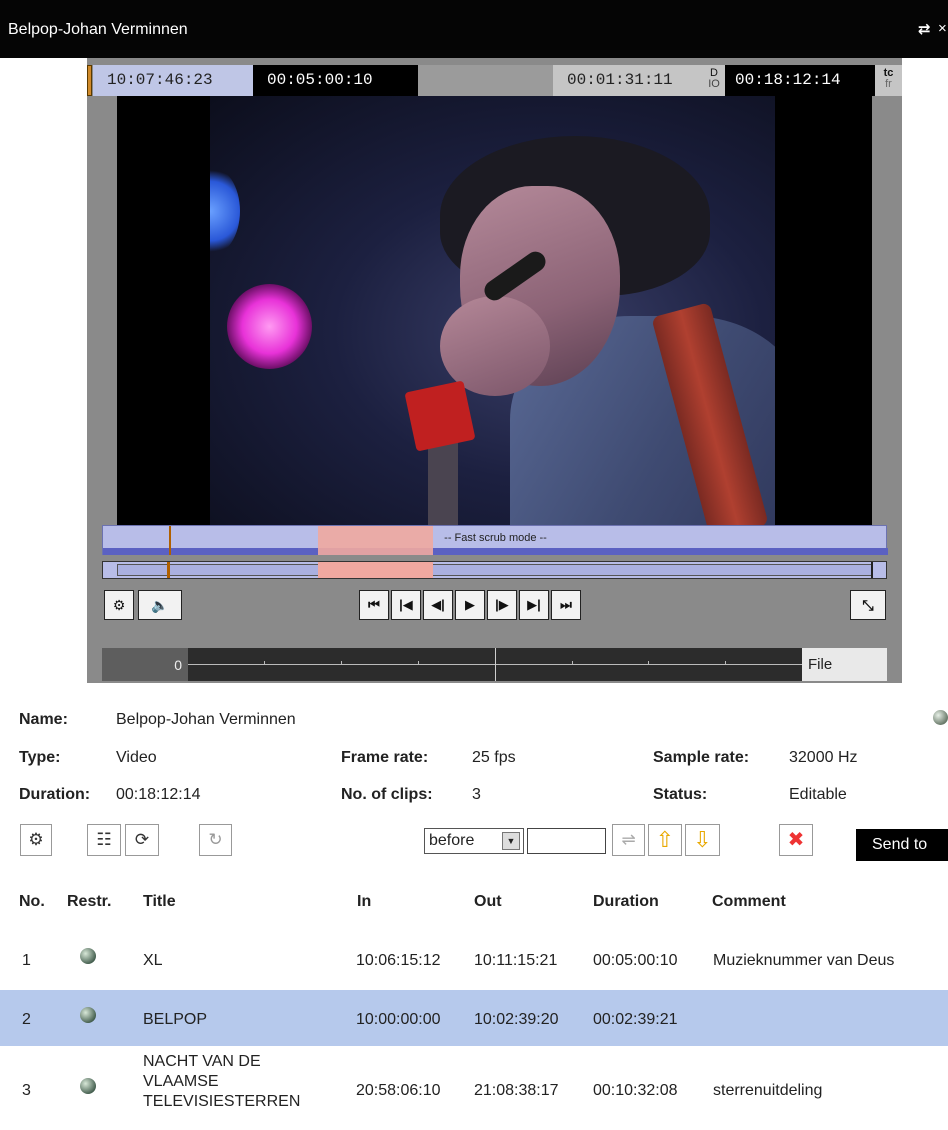  Describe the element at coordinates (32, 902) in the screenshot. I see `column-header-no: No.` at that location.